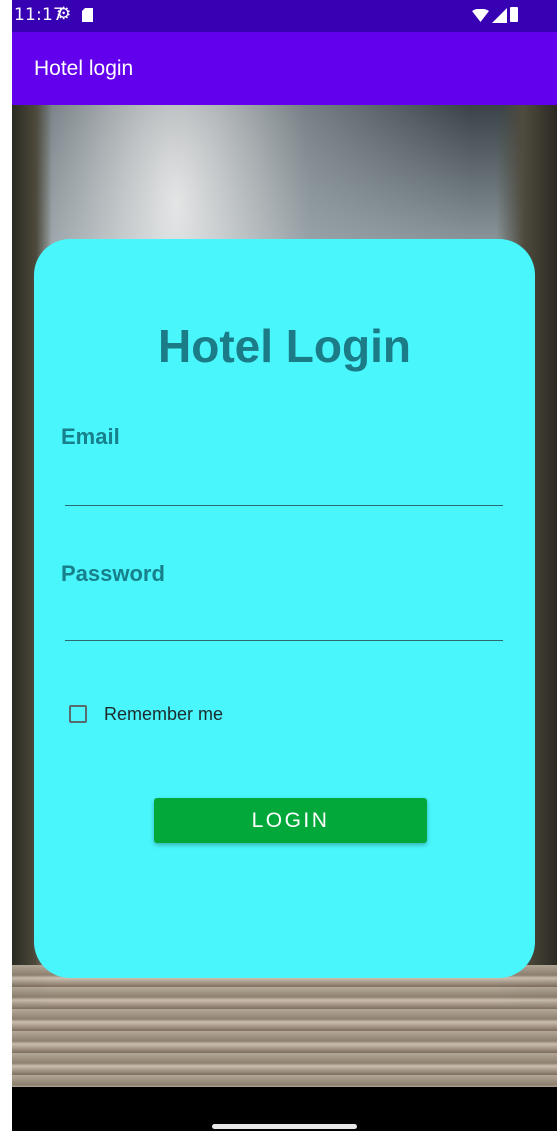 The image size is (557, 1131). Describe the element at coordinates (284, 346) in the screenshot. I see `login-card-title: Hotel Login` at that location.